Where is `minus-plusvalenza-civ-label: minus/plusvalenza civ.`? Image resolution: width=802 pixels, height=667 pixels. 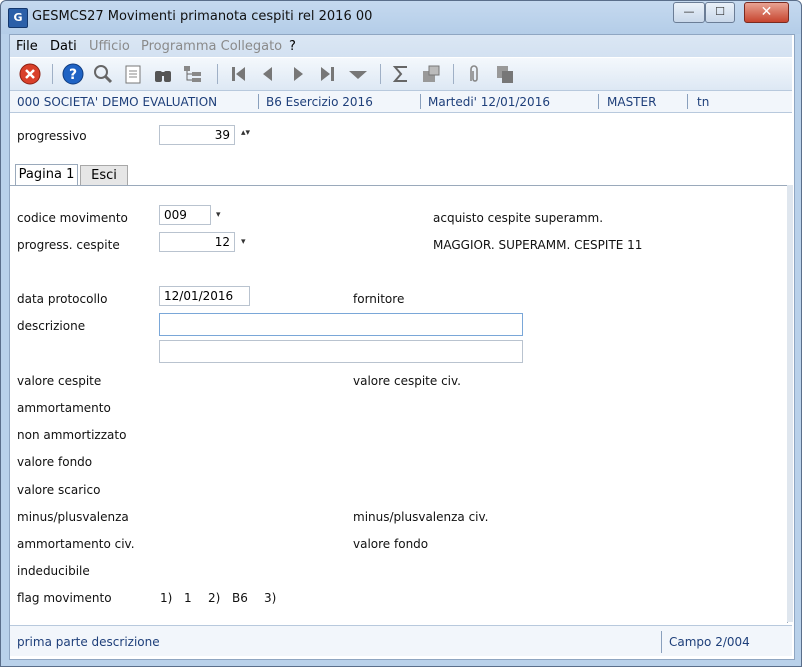 minus-plusvalenza-civ-label: minus/plusvalenza civ. is located at coordinates (421, 517).